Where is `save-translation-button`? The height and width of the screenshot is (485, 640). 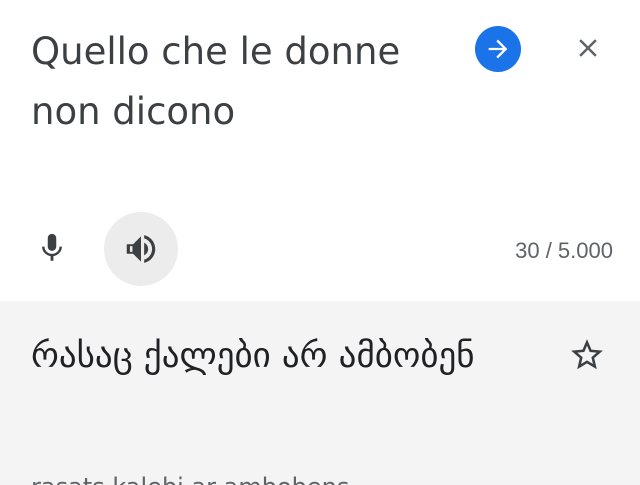
save-translation-button is located at coordinates (587, 355).